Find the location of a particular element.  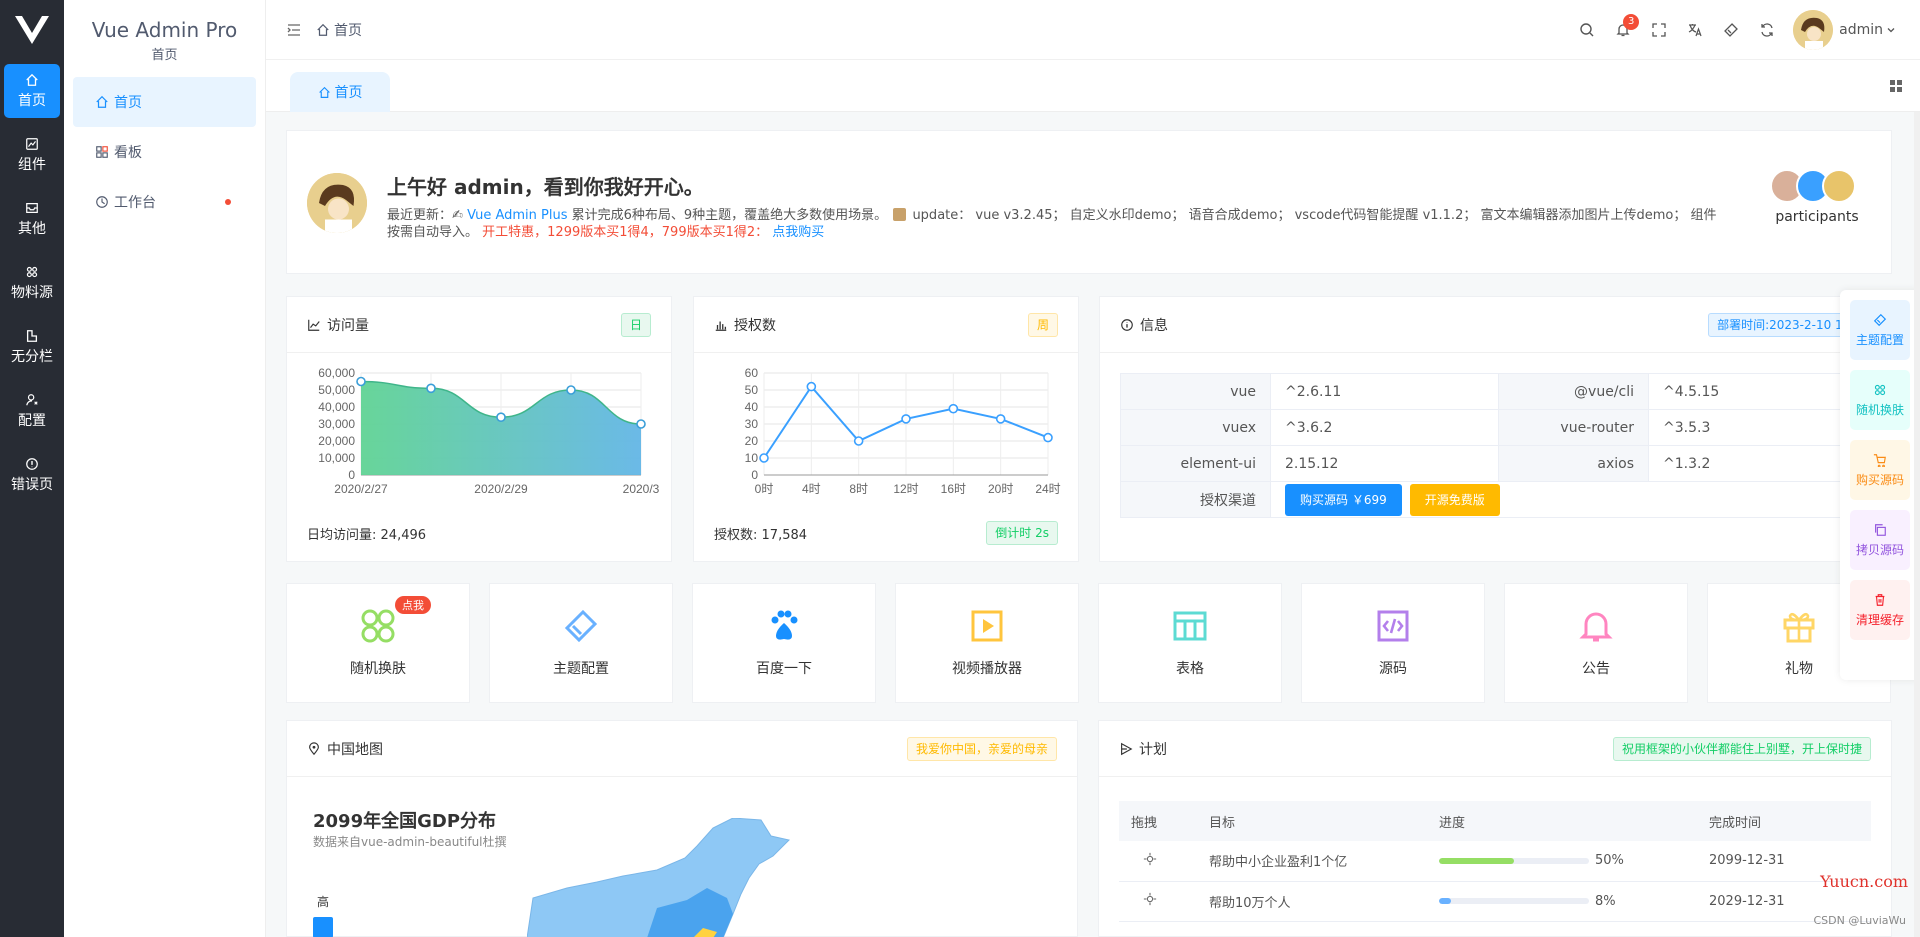

avatar is located at coordinates (1813, 30).